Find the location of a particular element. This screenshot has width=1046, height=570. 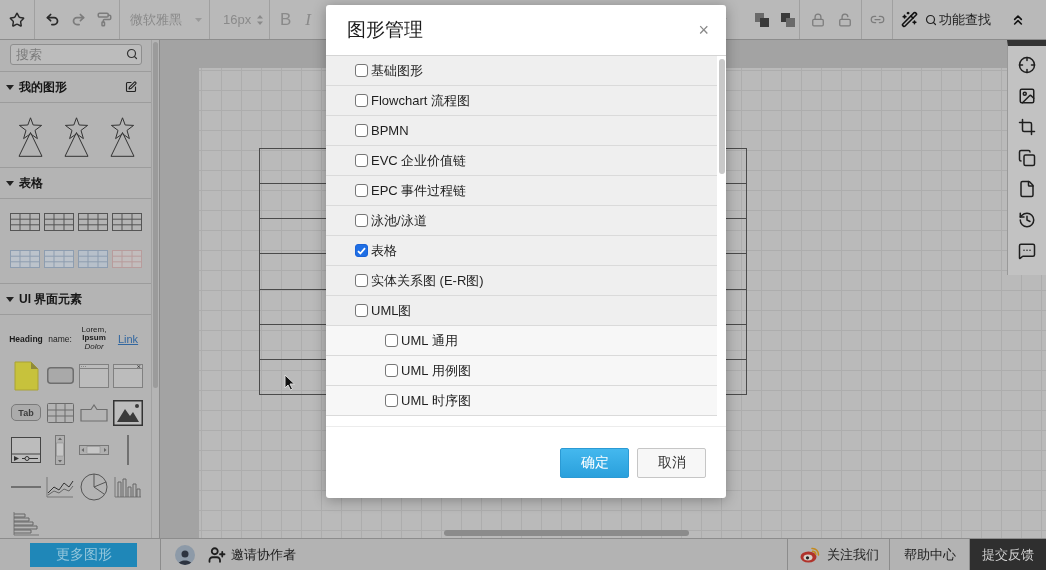

logo-icon is located at coordinates (810, 554).